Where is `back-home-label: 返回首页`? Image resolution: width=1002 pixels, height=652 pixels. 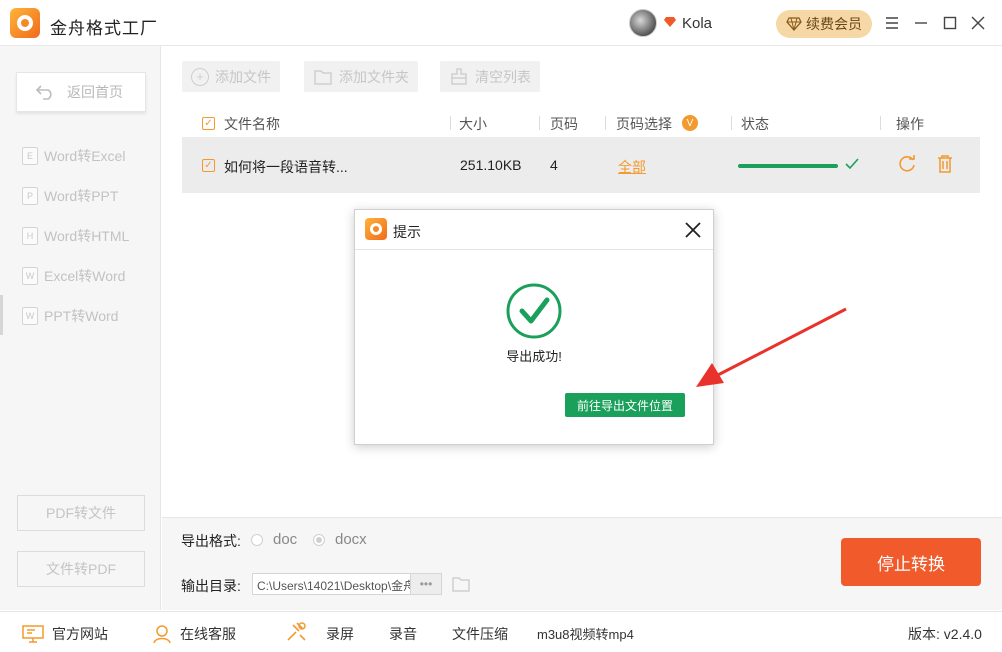 back-home-label: 返回首页 is located at coordinates (95, 92).